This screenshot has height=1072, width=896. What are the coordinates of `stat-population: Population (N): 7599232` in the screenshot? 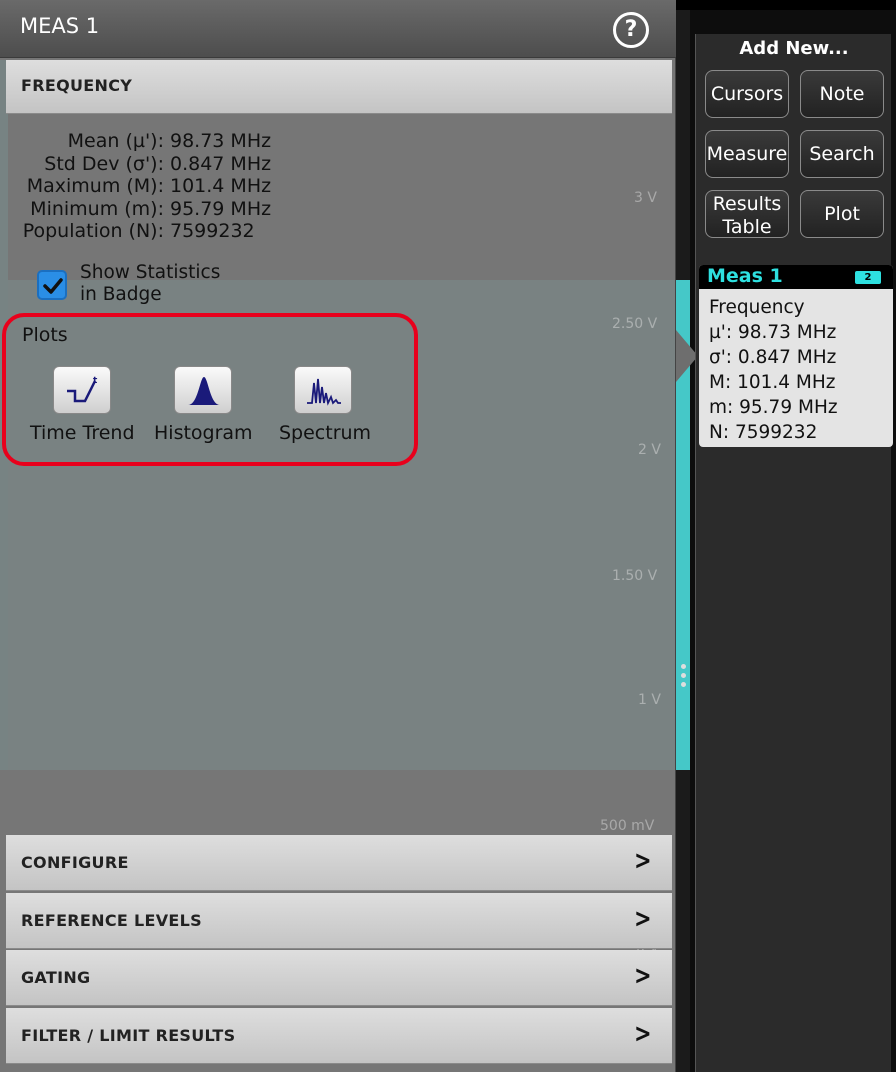 It's located at (146, 231).